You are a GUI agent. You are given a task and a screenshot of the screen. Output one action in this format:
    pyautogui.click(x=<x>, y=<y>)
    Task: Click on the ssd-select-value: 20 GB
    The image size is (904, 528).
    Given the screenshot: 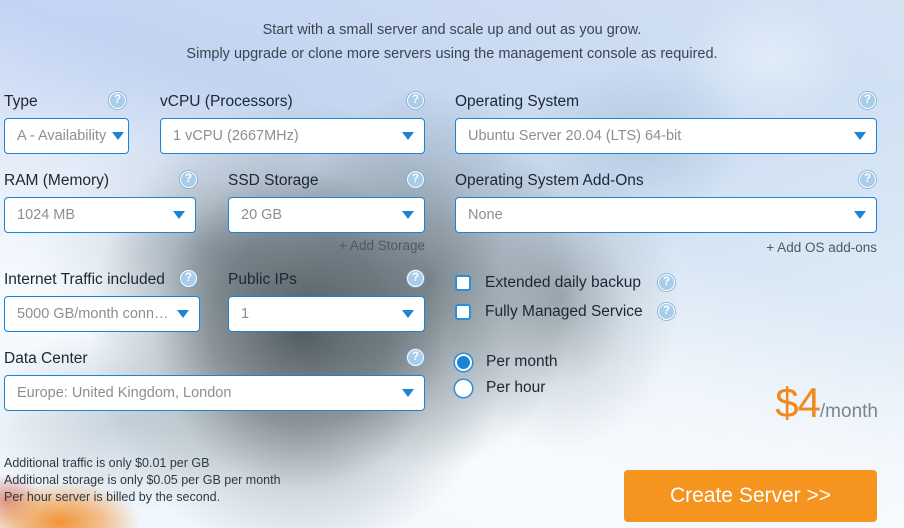 What is the action you would take?
    pyautogui.click(x=262, y=215)
    